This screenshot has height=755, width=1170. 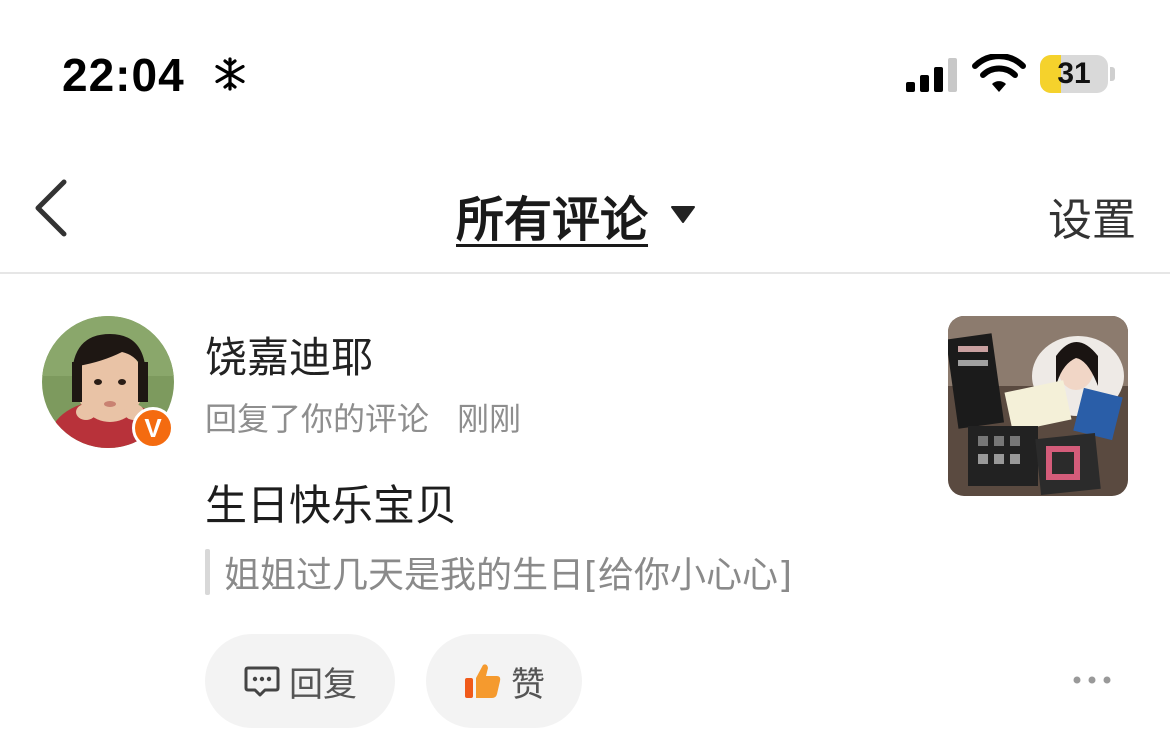 I want to click on battery-icon: 31, so click(x=1074, y=74).